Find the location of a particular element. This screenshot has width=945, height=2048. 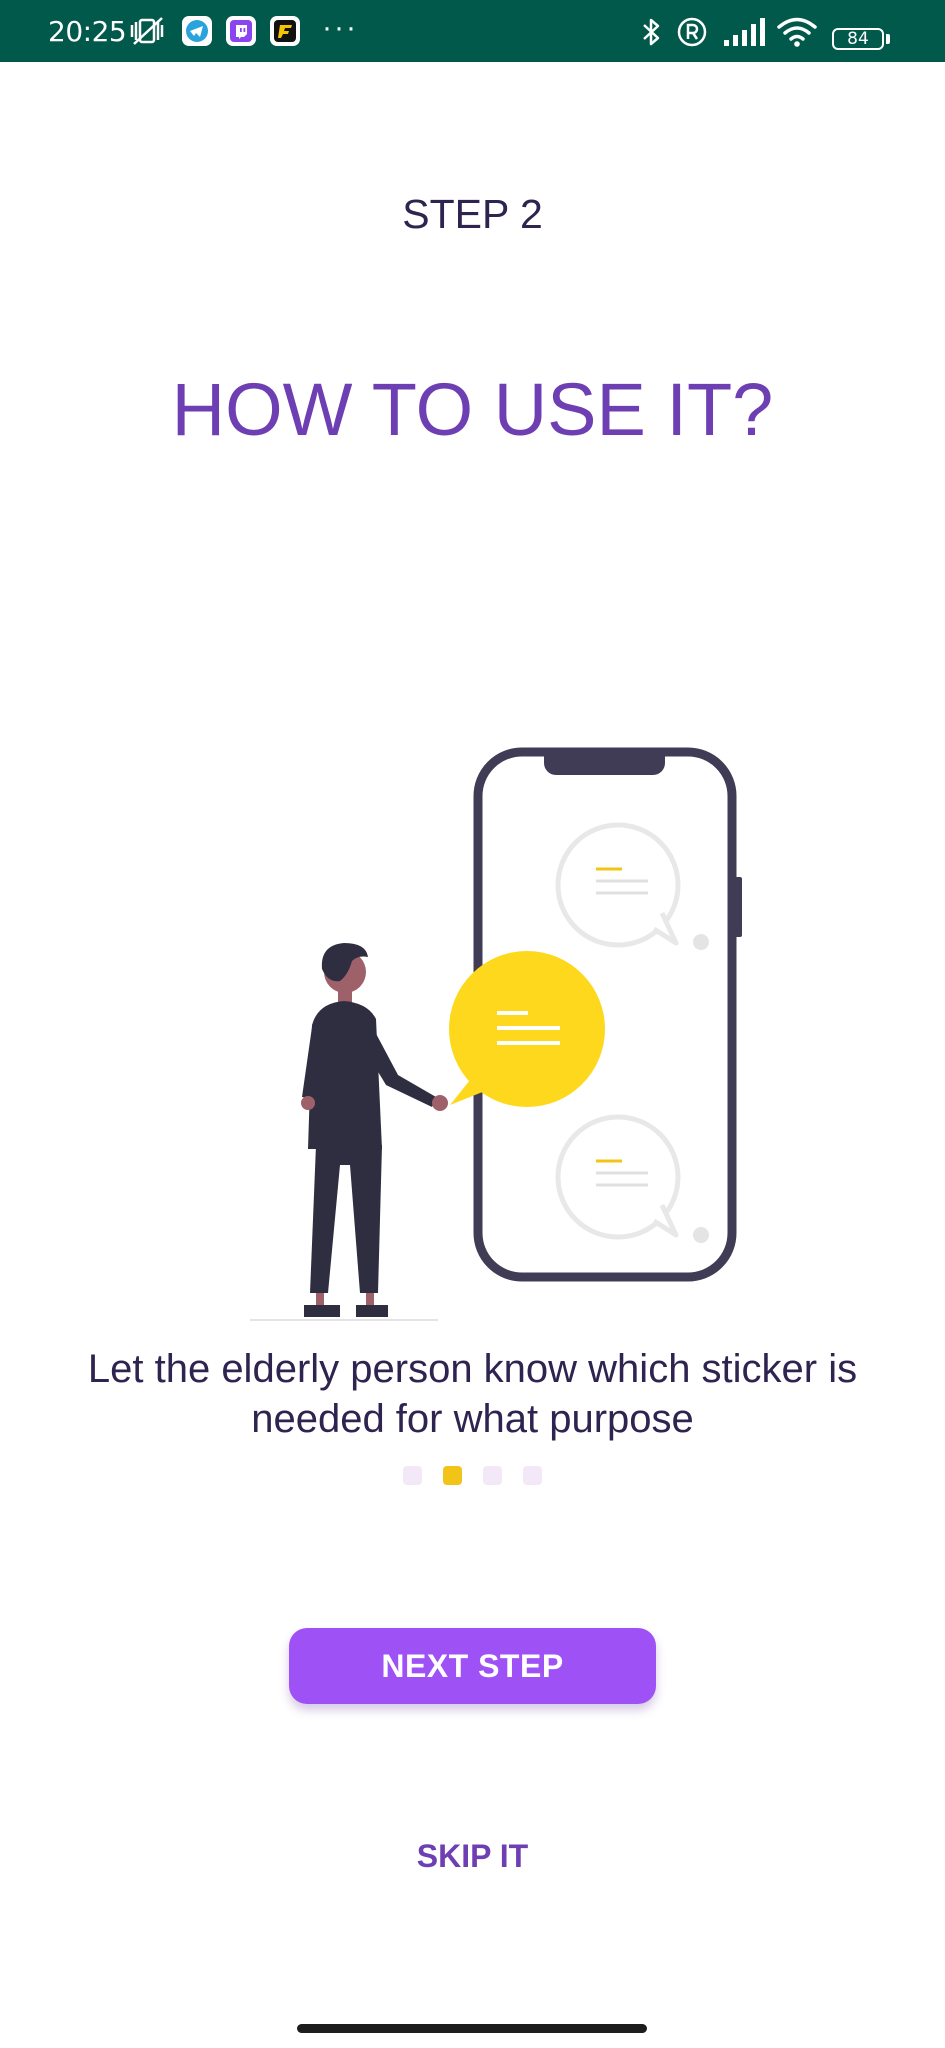

battery-tip is located at coordinates (888, 39).